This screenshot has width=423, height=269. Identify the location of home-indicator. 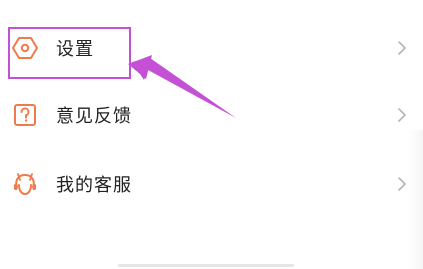
(206, 265).